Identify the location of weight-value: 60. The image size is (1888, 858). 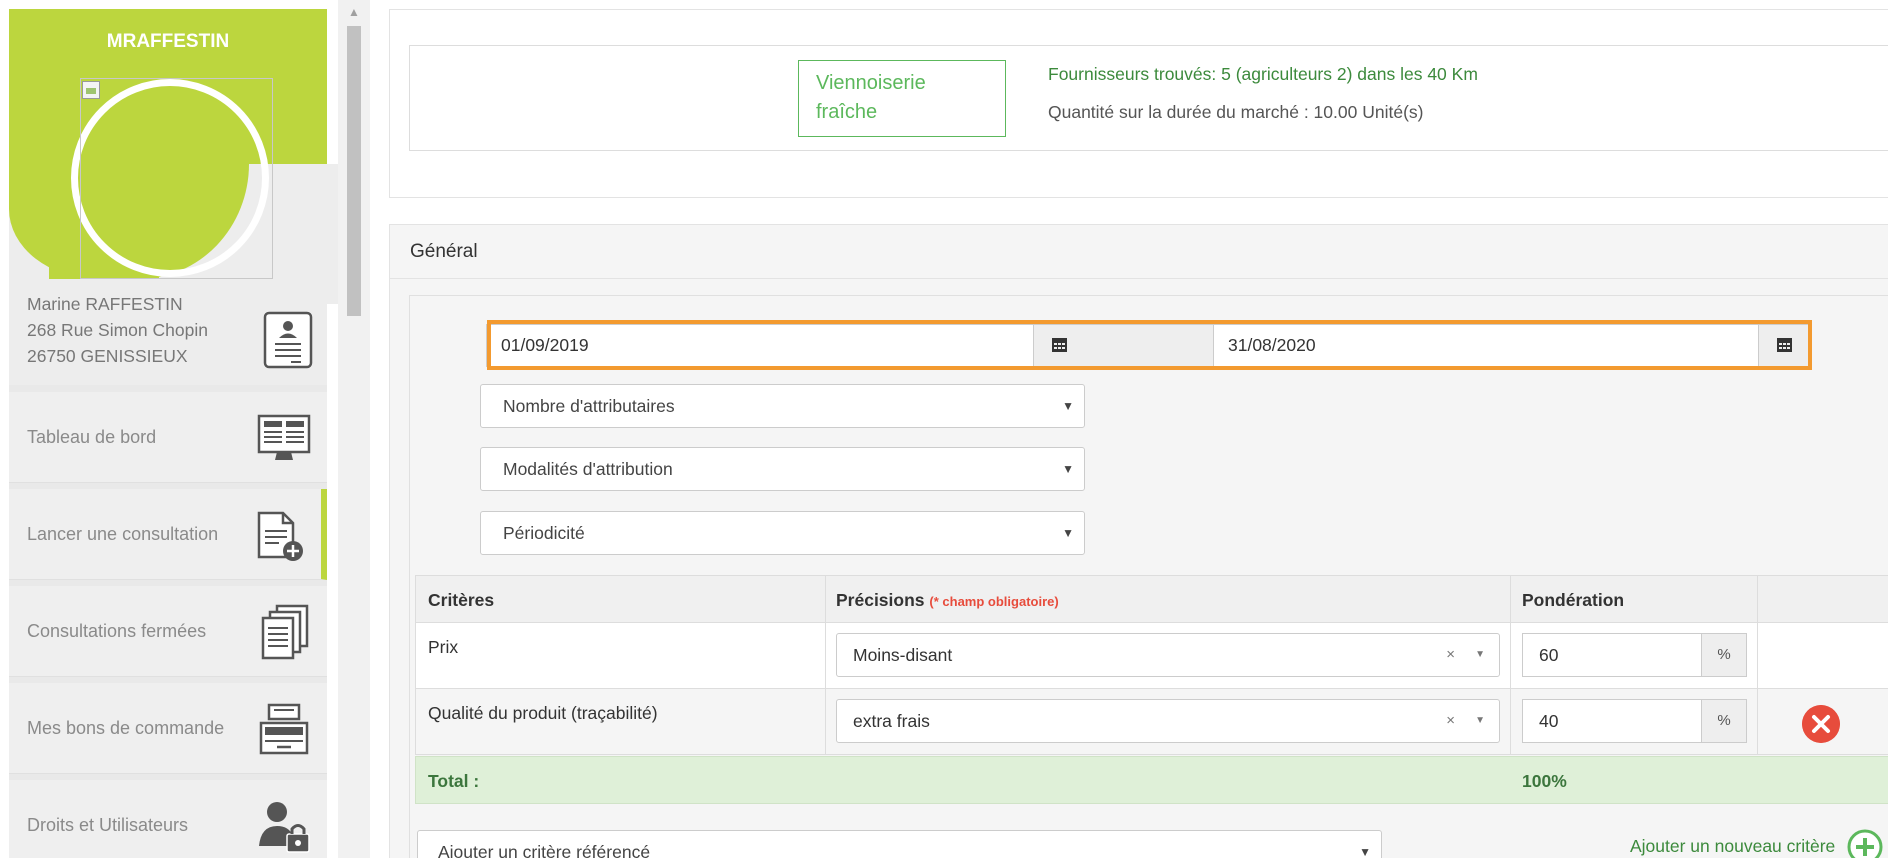
(1549, 655).